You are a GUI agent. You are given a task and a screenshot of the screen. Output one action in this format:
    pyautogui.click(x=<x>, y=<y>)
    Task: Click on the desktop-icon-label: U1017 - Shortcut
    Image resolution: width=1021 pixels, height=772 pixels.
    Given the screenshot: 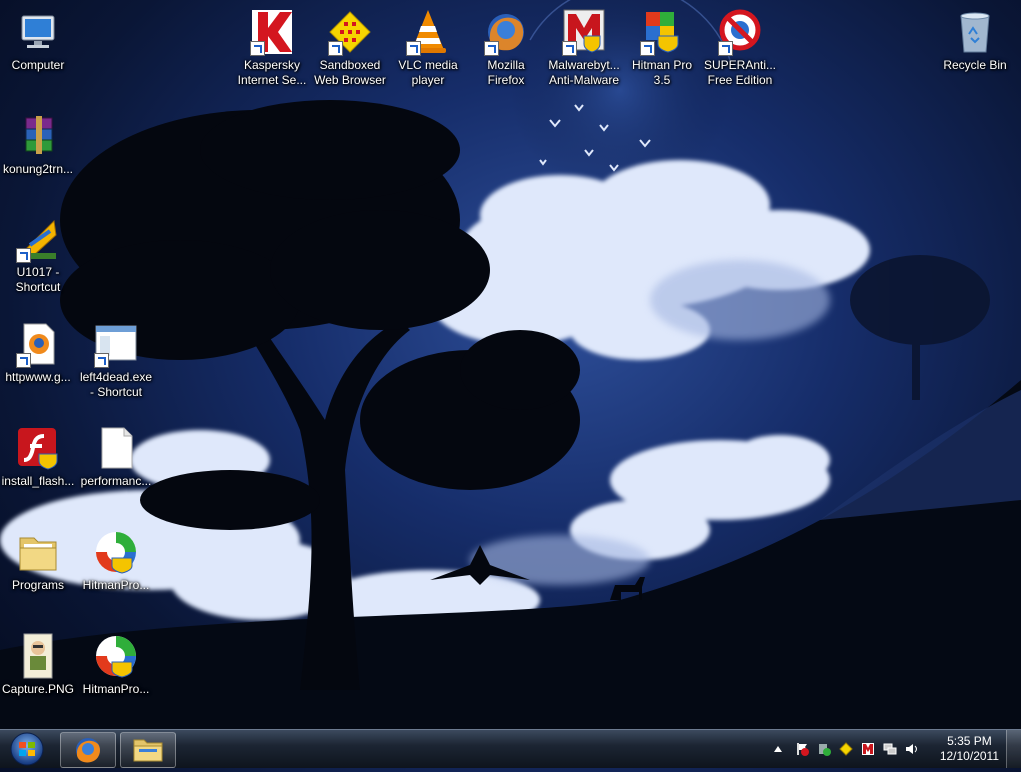 What is the action you would take?
    pyautogui.click(x=38, y=279)
    